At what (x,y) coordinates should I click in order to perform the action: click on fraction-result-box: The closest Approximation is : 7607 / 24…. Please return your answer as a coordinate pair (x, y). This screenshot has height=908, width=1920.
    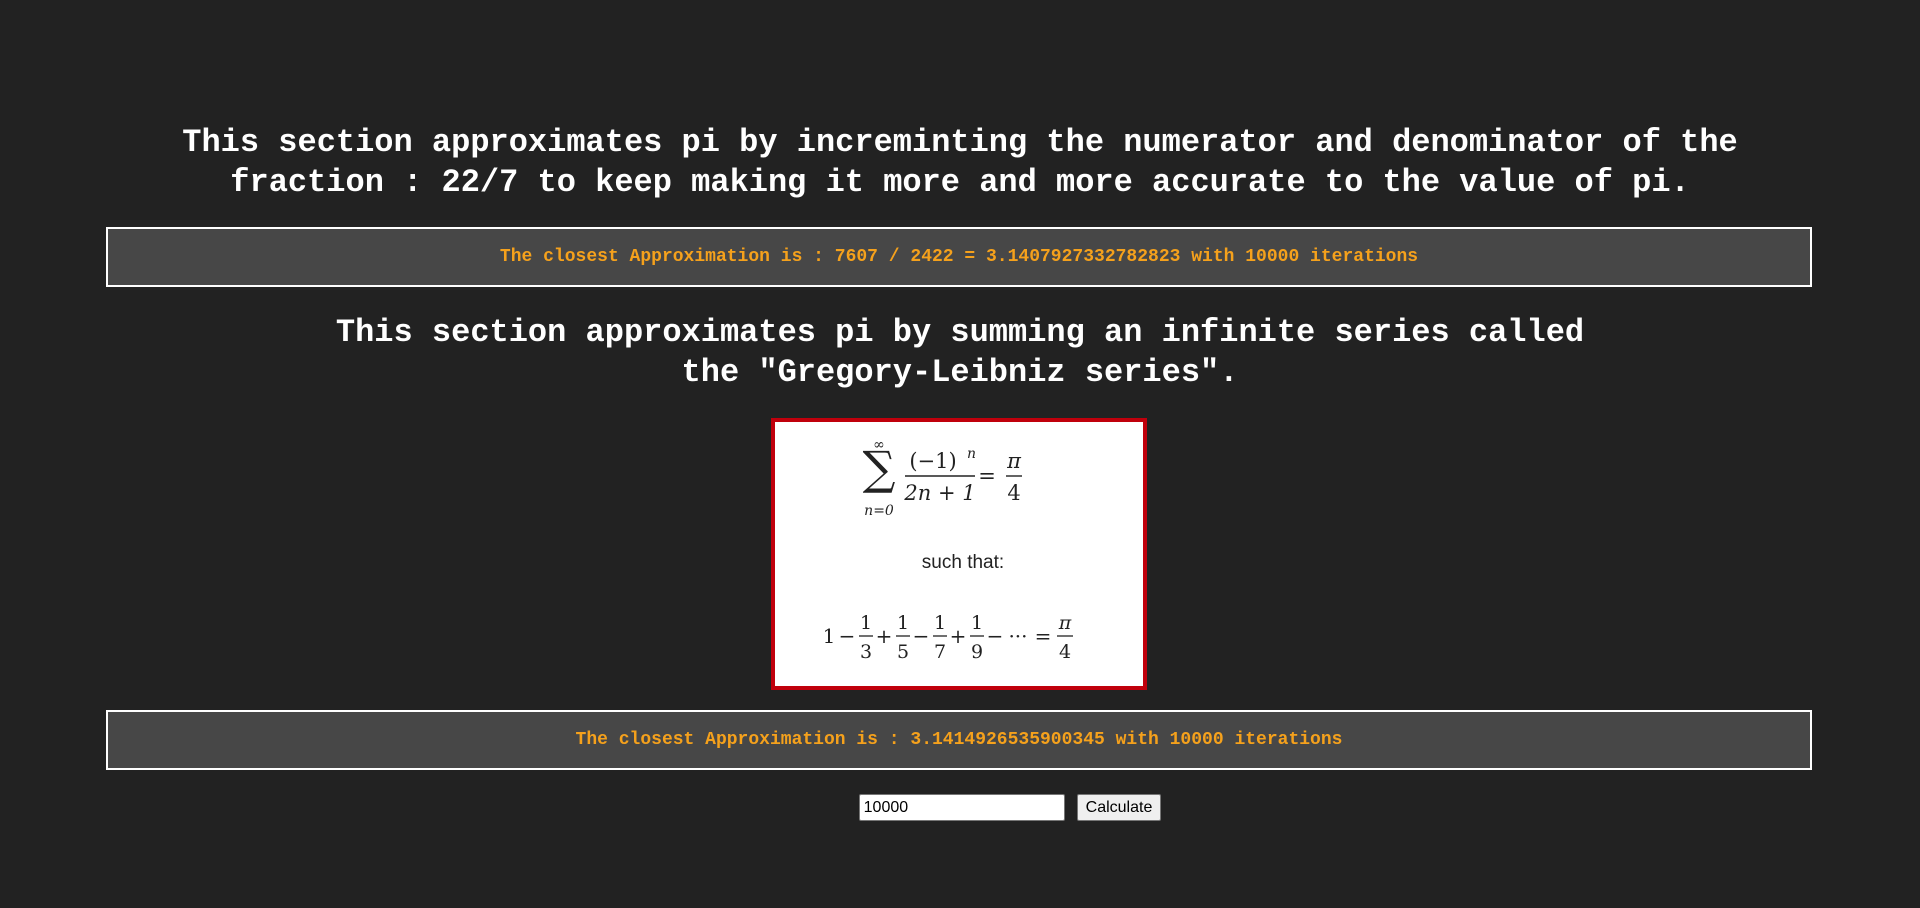
    Looking at the image, I should click on (959, 257).